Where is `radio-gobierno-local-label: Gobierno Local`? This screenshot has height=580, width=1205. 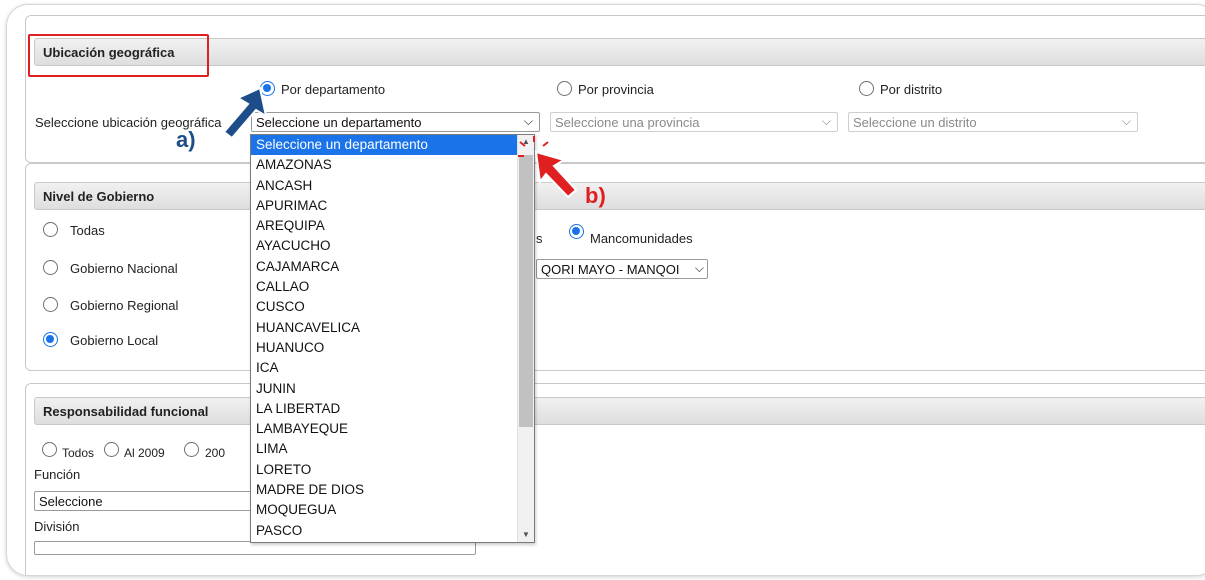
radio-gobierno-local-label: Gobierno Local is located at coordinates (114, 340).